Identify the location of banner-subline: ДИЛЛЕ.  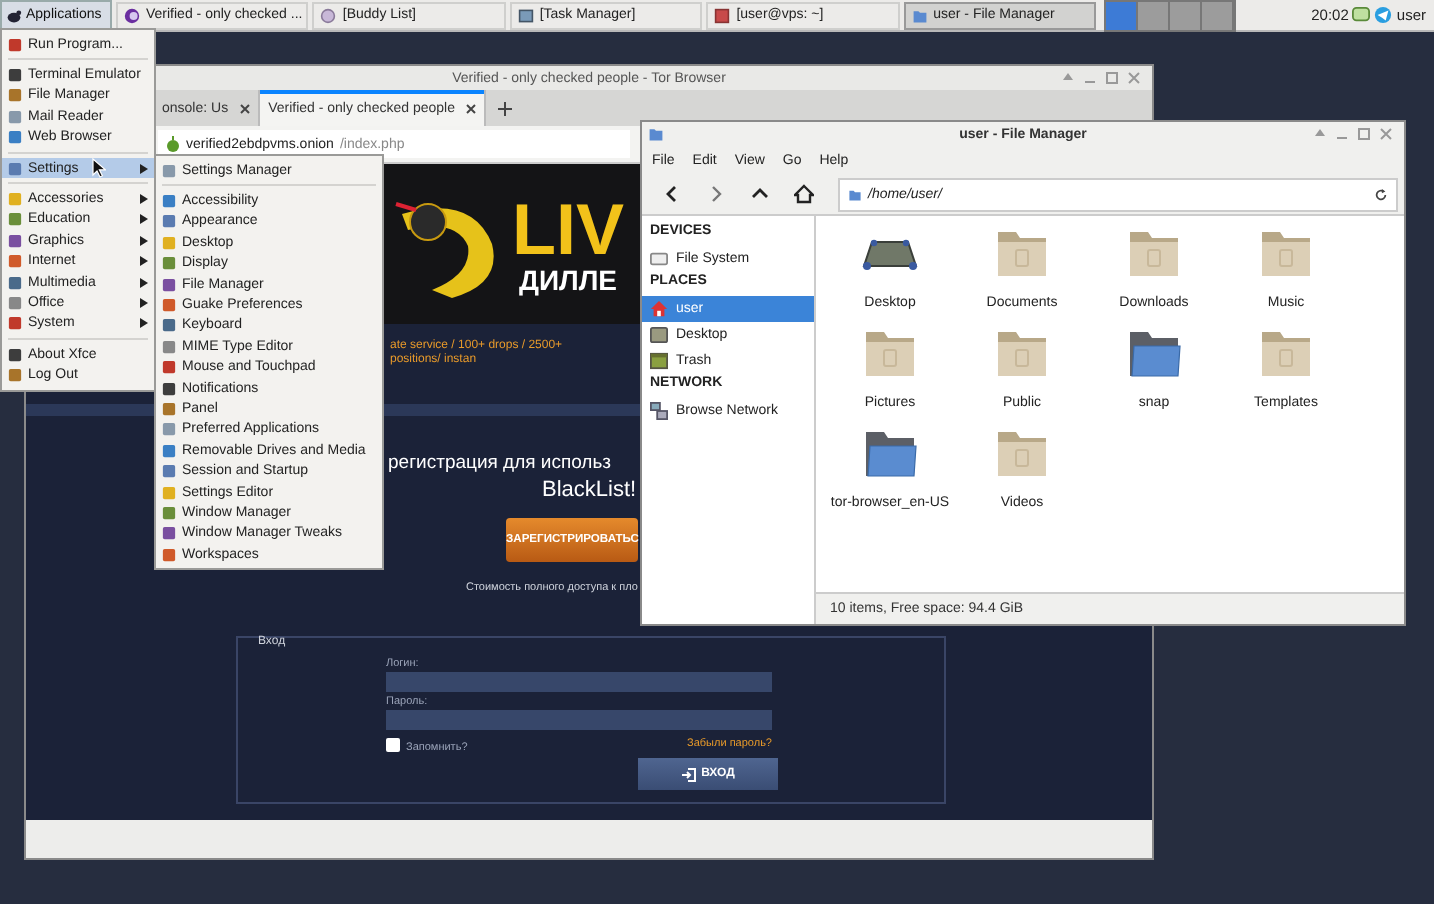
(568, 280).